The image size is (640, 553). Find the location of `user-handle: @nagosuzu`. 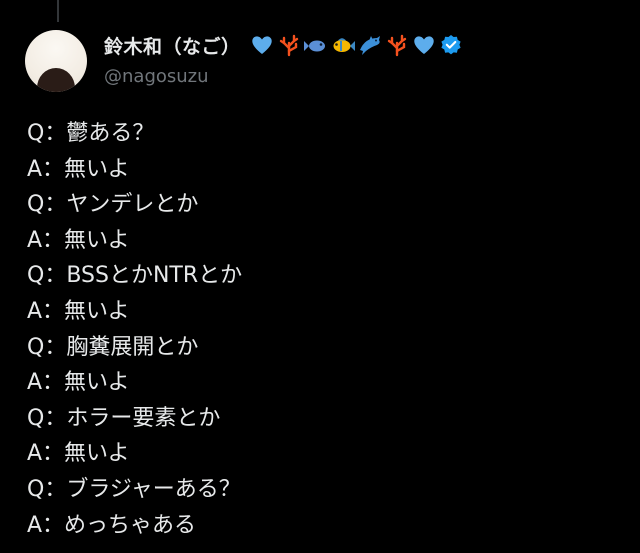

user-handle: @nagosuzu is located at coordinates (362, 76).